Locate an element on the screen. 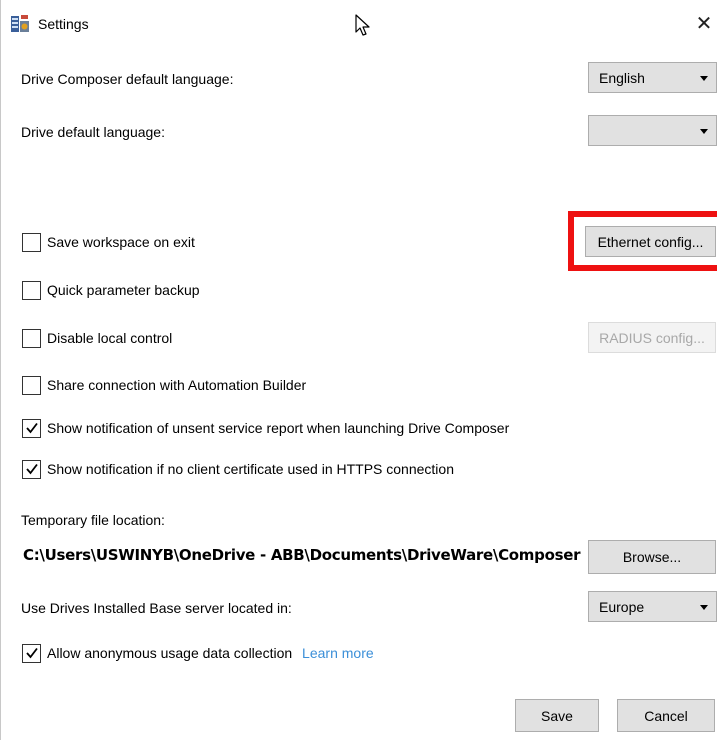 The width and height of the screenshot is (717, 740). cancel-button: Cancel is located at coordinates (666, 715).